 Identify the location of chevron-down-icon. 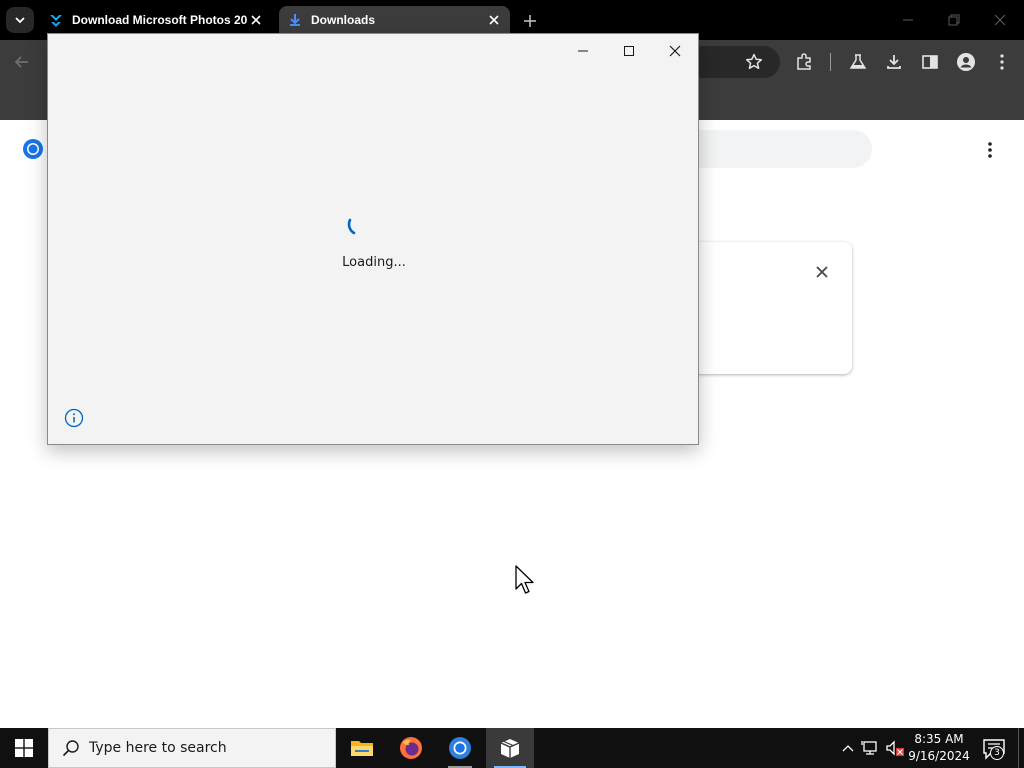
(20, 20).